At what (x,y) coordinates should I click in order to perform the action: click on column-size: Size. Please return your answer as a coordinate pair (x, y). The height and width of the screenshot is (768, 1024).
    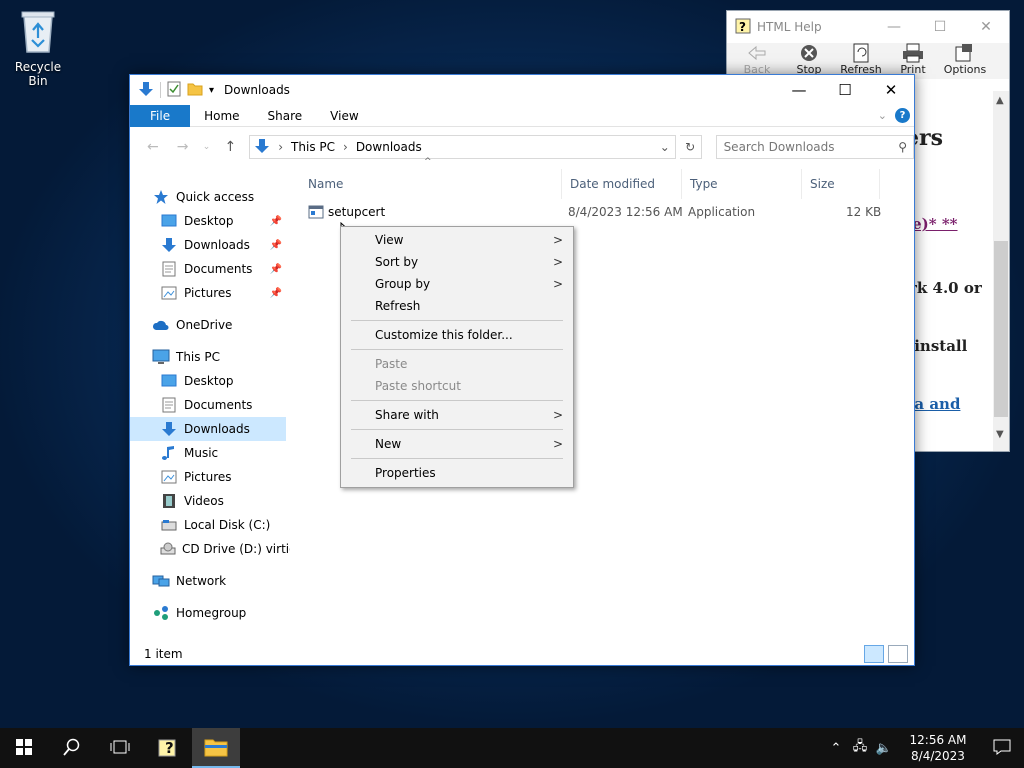
    Looking at the image, I should click on (841, 184).